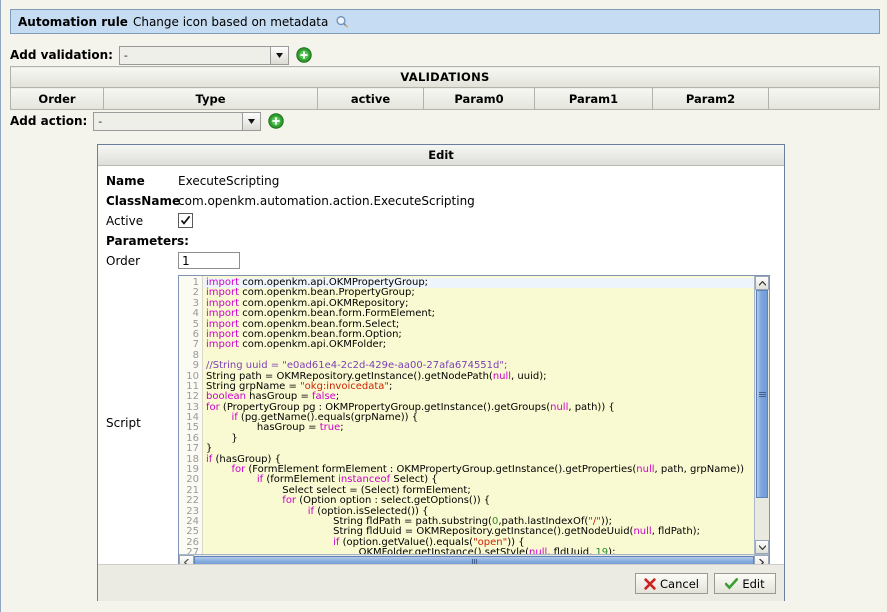  What do you see at coordinates (593, 98) in the screenshot?
I see `column-header-param1: Param1` at bounding box center [593, 98].